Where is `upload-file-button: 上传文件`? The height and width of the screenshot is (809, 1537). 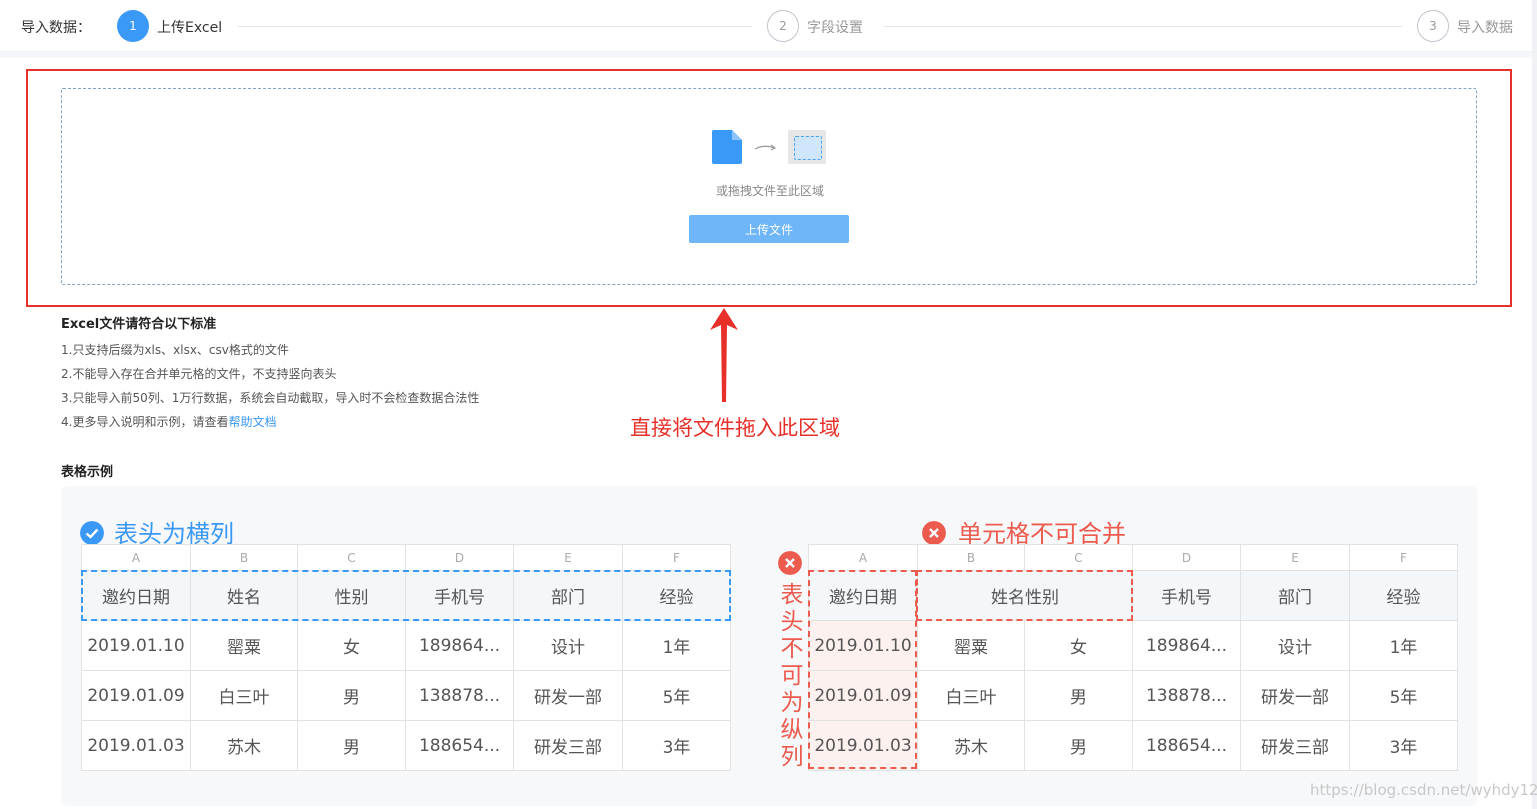
upload-file-button: 上传文件 is located at coordinates (769, 229).